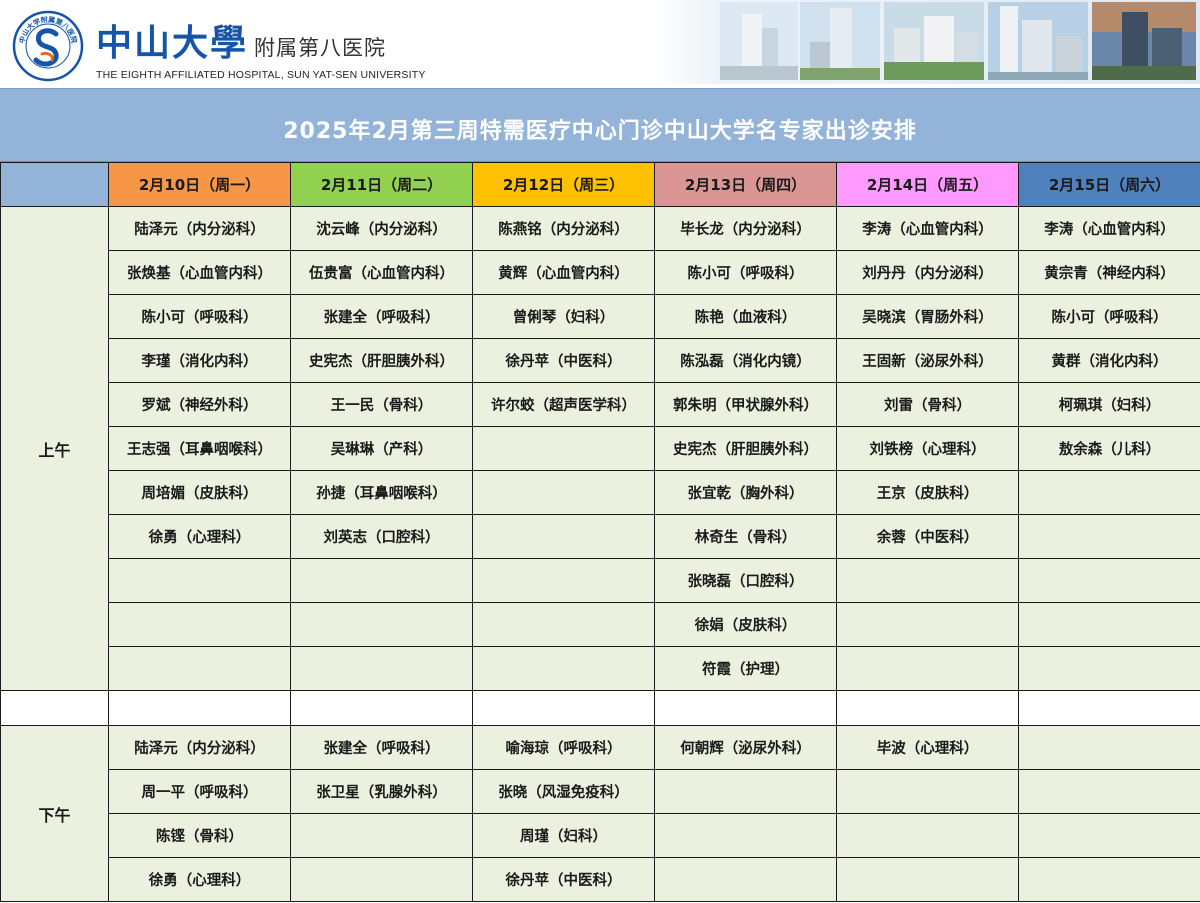 The width and height of the screenshot is (1200, 903). What do you see at coordinates (381, 184) in the screenshot?
I see `day-header-tue: 2月11日（周二）` at bounding box center [381, 184].